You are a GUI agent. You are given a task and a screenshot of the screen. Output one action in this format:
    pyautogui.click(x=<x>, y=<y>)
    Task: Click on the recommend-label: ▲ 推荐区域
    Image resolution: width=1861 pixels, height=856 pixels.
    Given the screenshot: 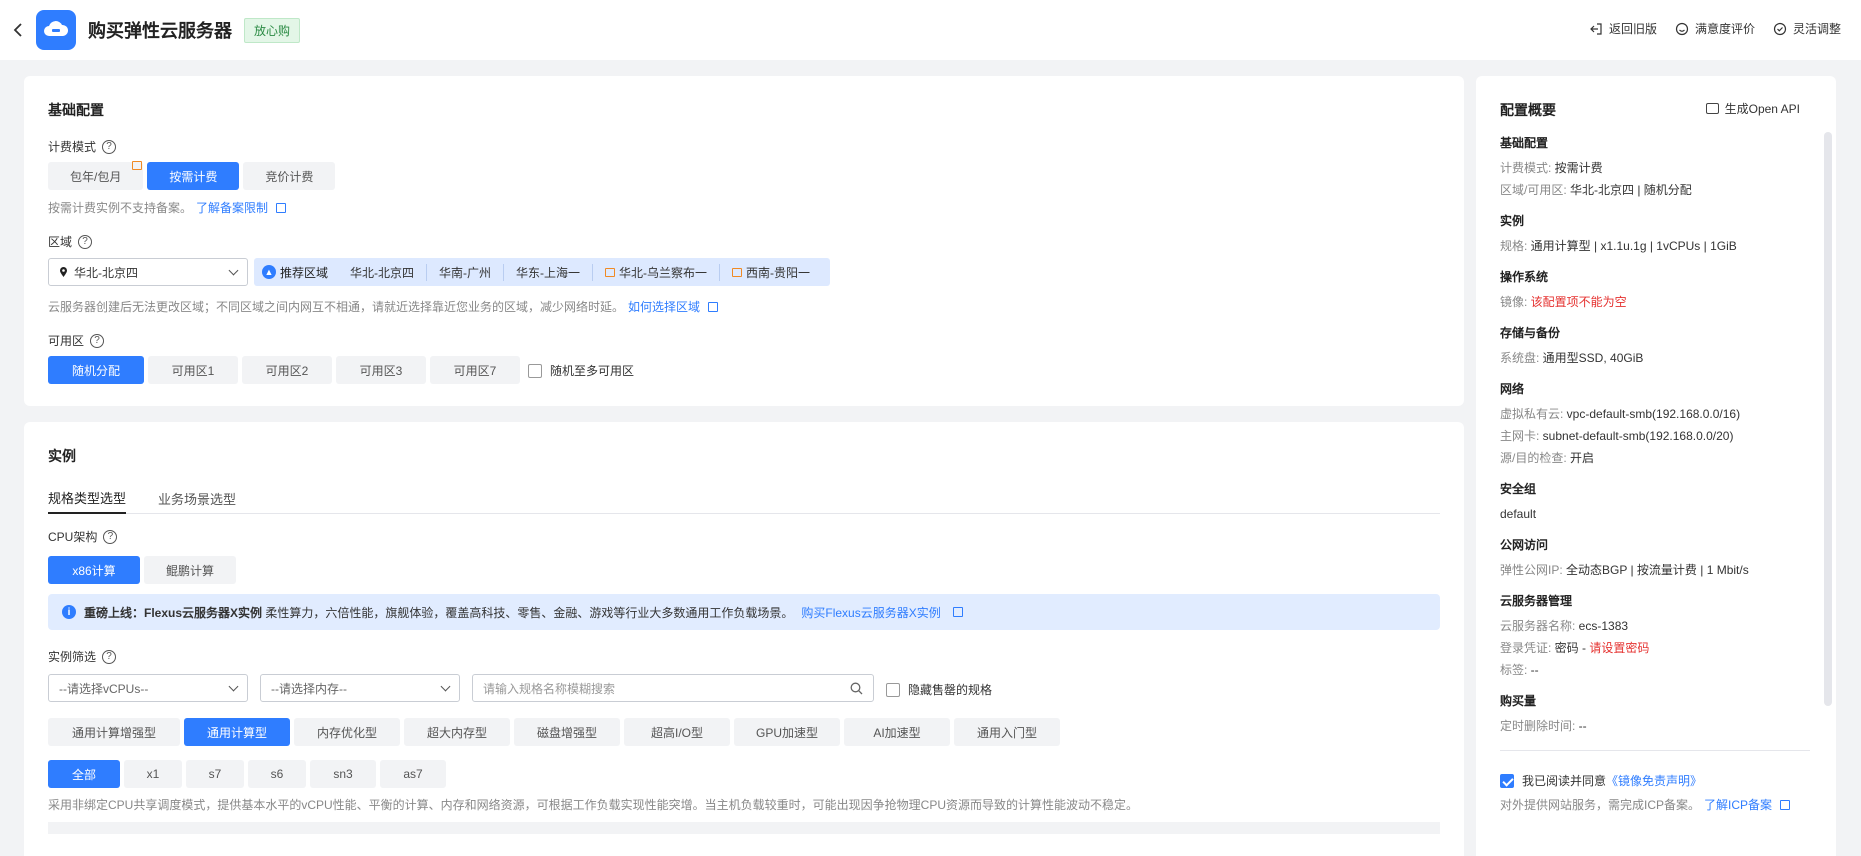 What is the action you would take?
    pyautogui.click(x=300, y=272)
    